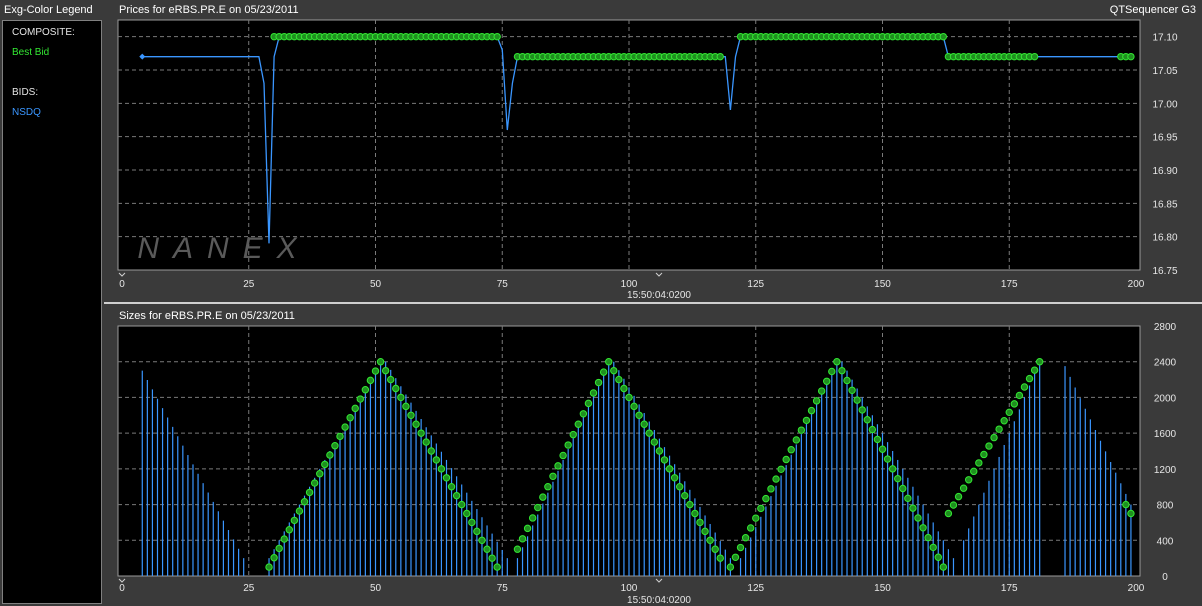  What do you see at coordinates (376, 284) in the screenshot?
I see `price-xtick-label: 50` at bounding box center [376, 284].